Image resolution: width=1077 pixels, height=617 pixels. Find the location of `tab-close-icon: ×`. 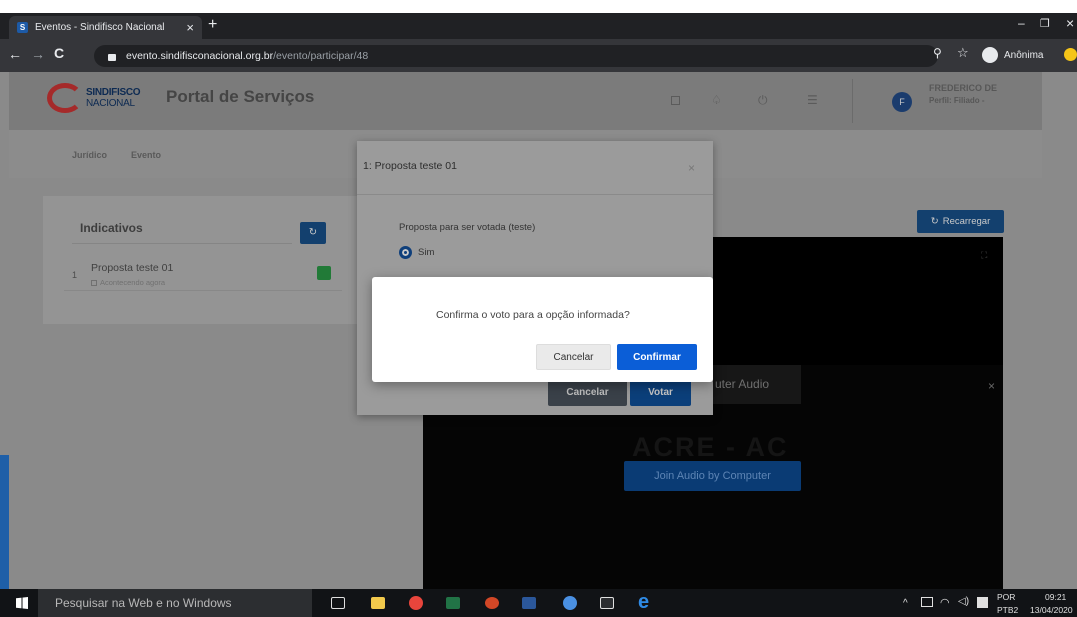

tab-close-icon: × is located at coordinates (190, 27).